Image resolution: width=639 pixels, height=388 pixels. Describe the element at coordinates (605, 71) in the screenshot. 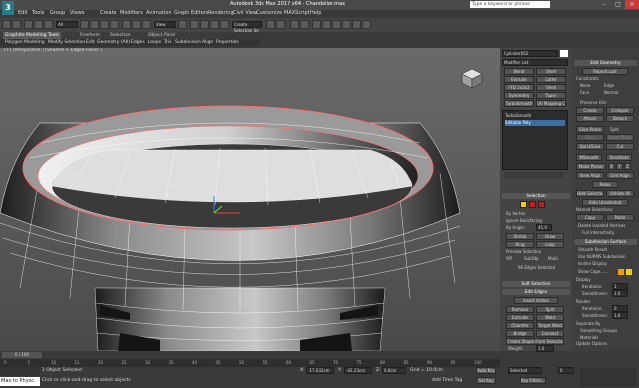

I see `repeat-last-button: Repeat Last` at that location.